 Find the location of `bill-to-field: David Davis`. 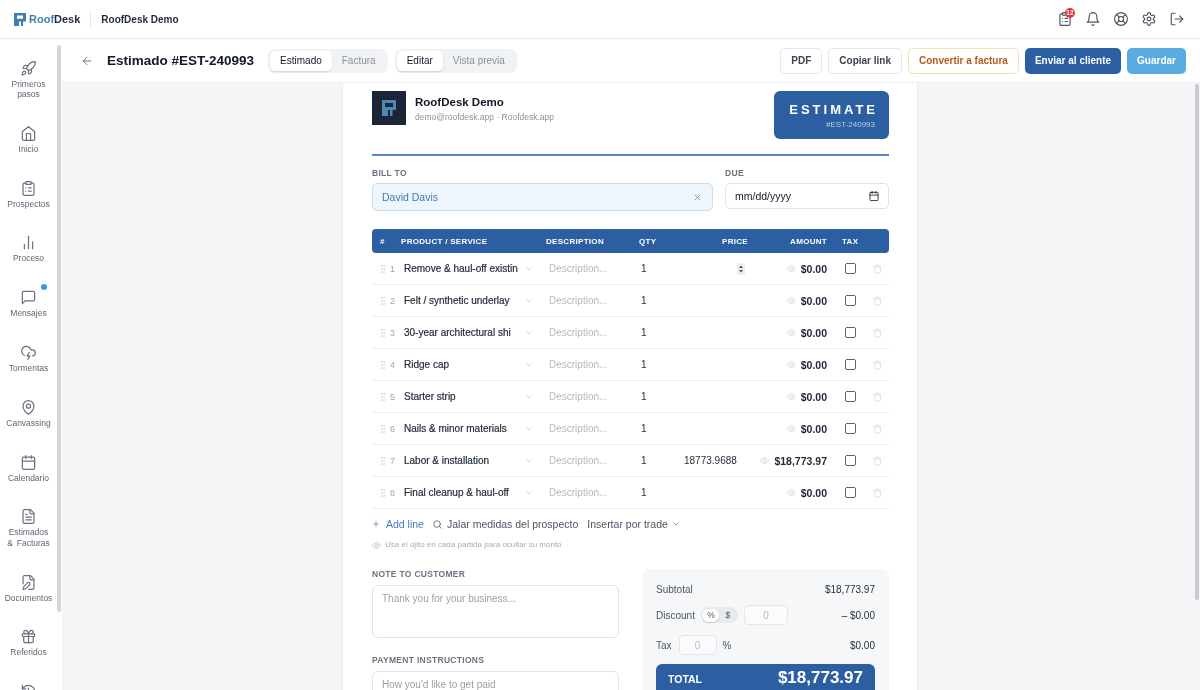

bill-to-field: David Davis is located at coordinates (542, 197).